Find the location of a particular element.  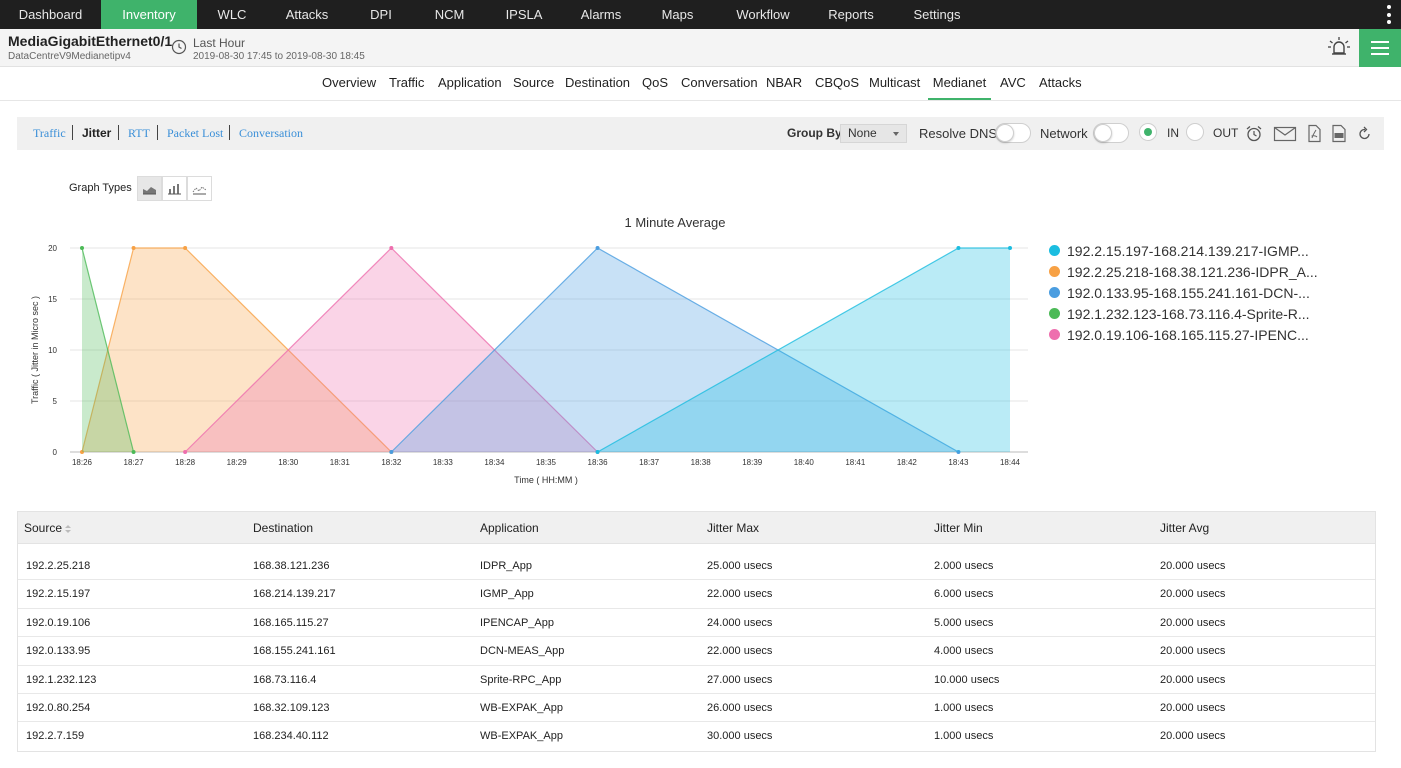

group-by-value: None is located at coordinates (862, 133).